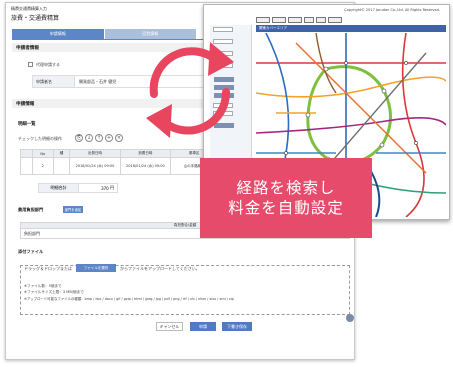  What do you see at coordinates (42, 153) in the screenshot?
I see `col-no: No` at bounding box center [42, 153].